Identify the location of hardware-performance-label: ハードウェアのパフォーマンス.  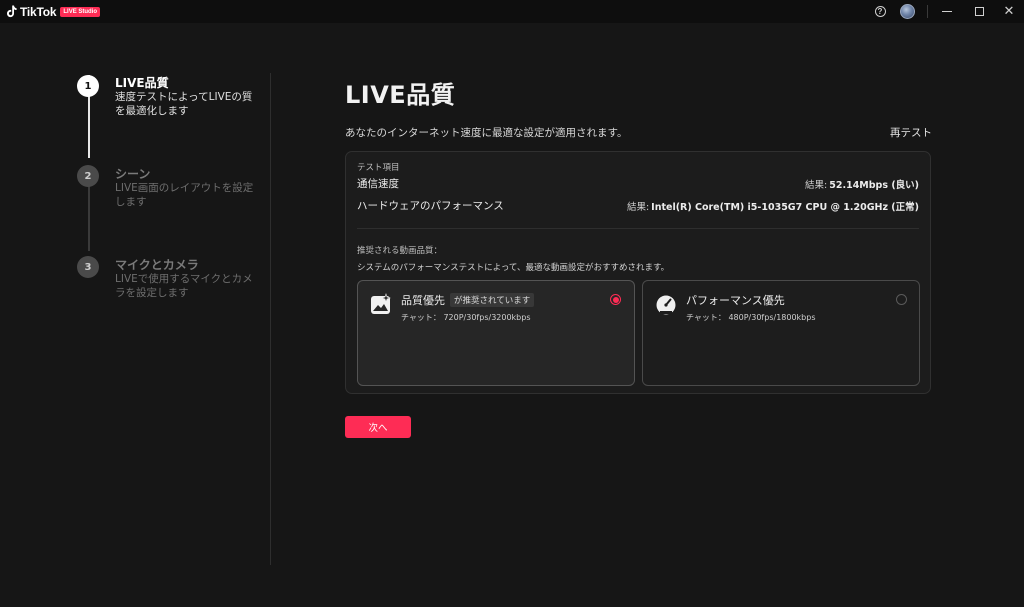
(430, 206).